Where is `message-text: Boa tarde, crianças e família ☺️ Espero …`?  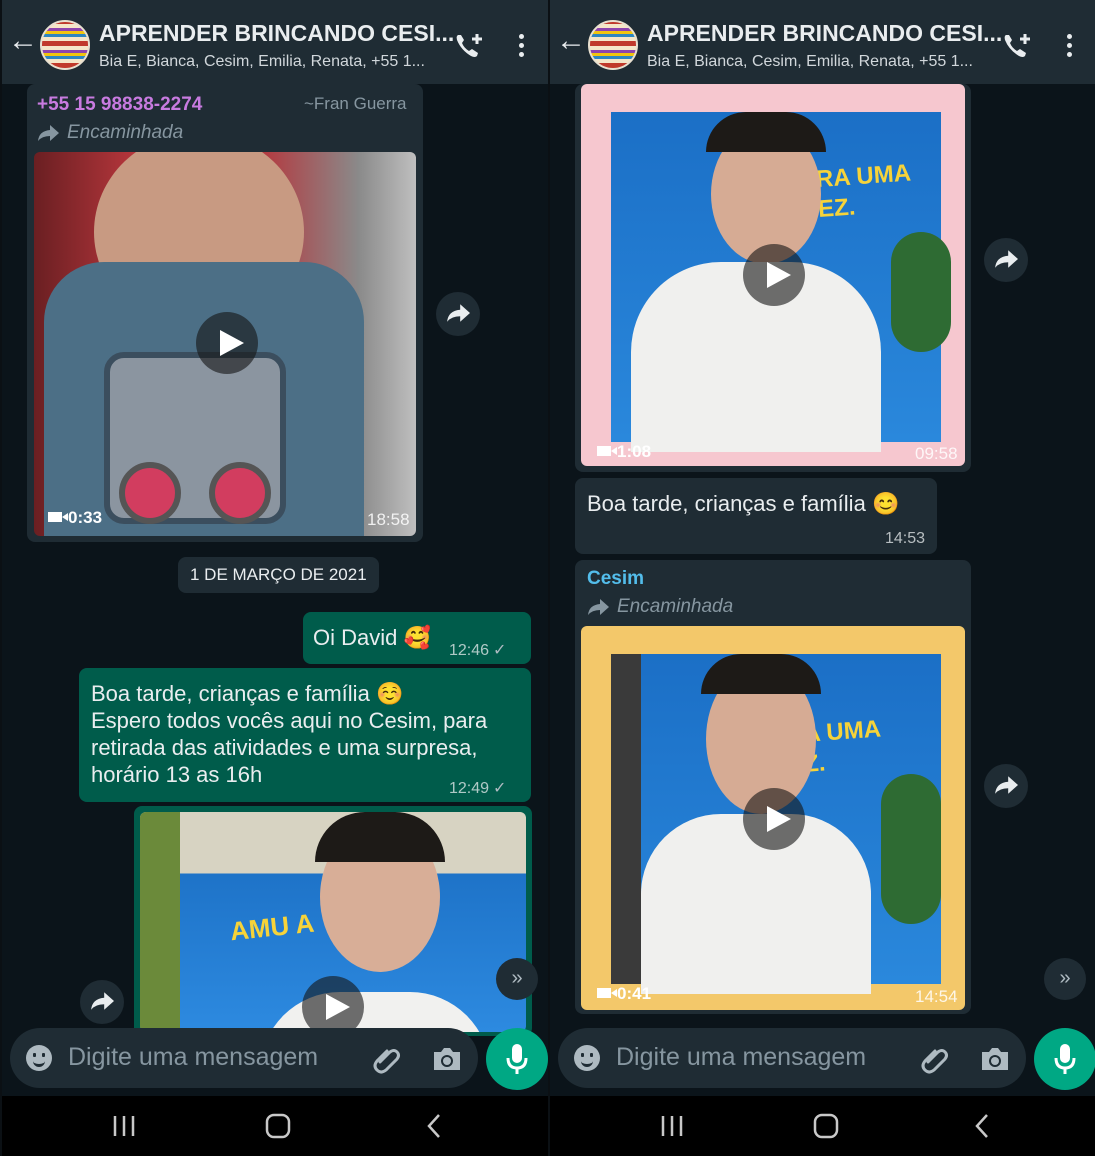
message-text: Boa tarde, crianças e família ☺️ Espero … is located at coordinates (289, 734).